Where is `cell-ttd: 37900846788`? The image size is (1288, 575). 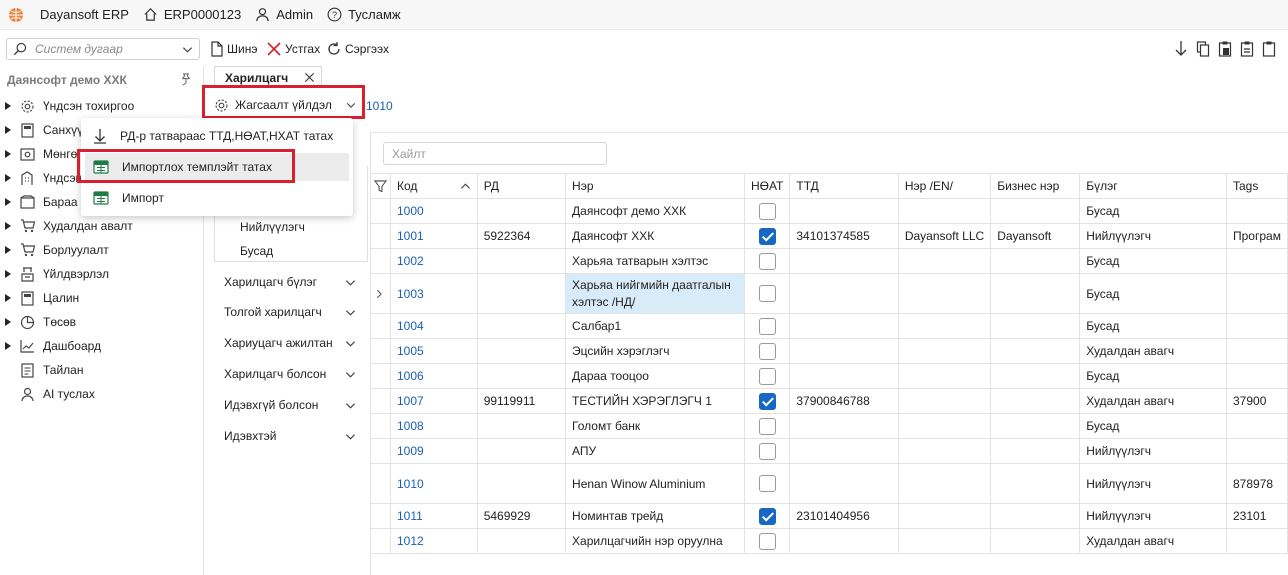
cell-ttd: 37900846788 is located at coordinates (844, 401).